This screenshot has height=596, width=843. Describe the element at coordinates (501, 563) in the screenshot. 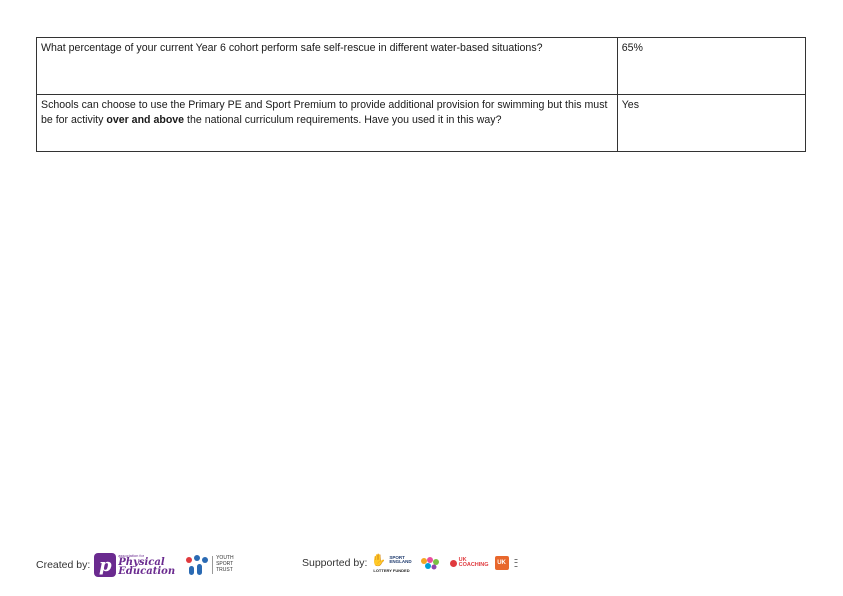

I see `uk-active-logo: UK` at that location.